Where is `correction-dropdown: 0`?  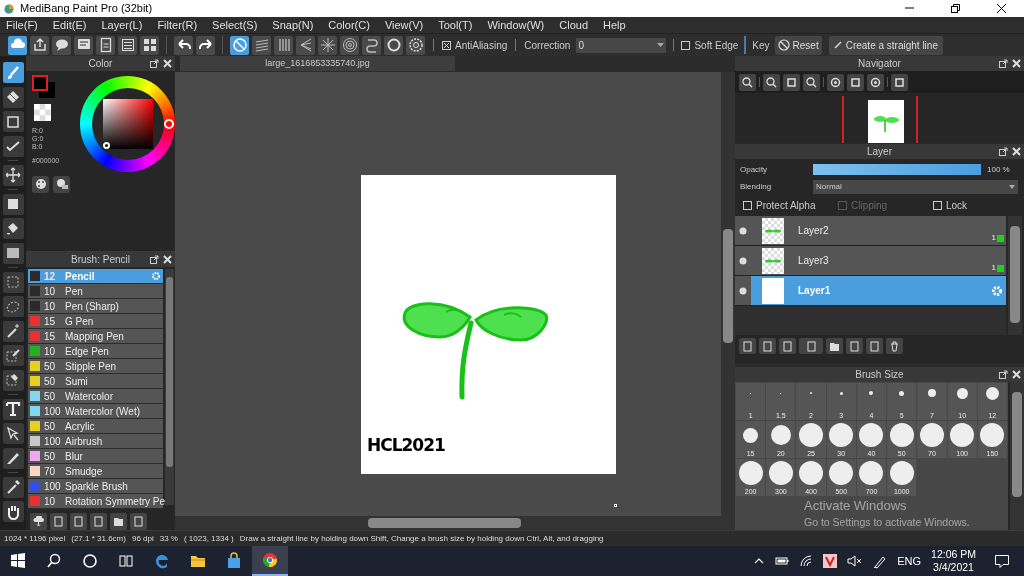 correction-dropdown: 0 is located at coordinates (621, 45).